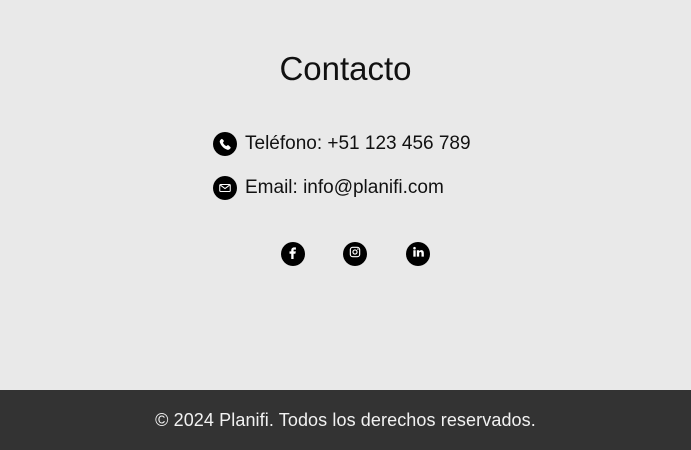  What do you see at coordinates (344, 187) in the screenshot?
I see `email-text: Email: info@planifi.com` at bounding box center [344, 187].